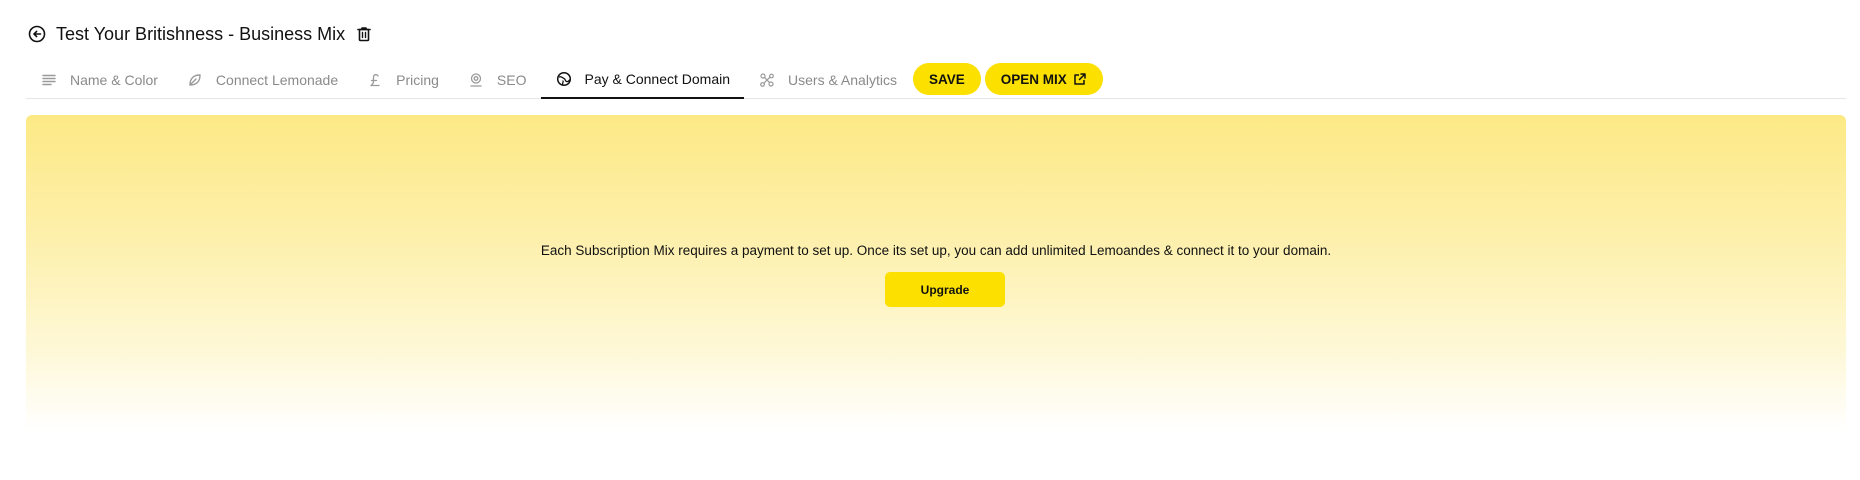  I want to click on tab-label: Name & Color, so click(114, 80).